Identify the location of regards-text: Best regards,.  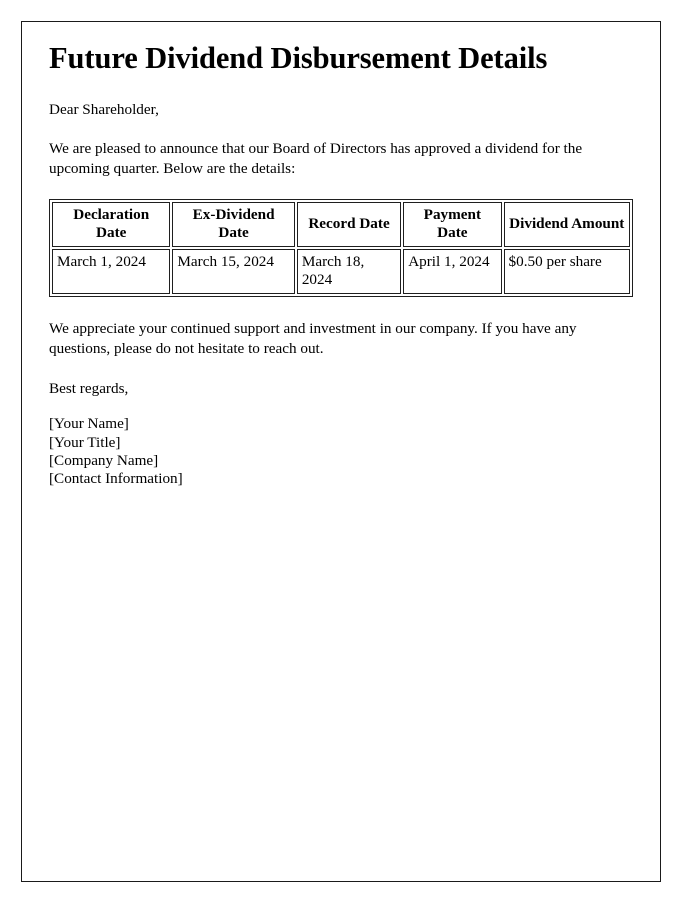
(89, 389).